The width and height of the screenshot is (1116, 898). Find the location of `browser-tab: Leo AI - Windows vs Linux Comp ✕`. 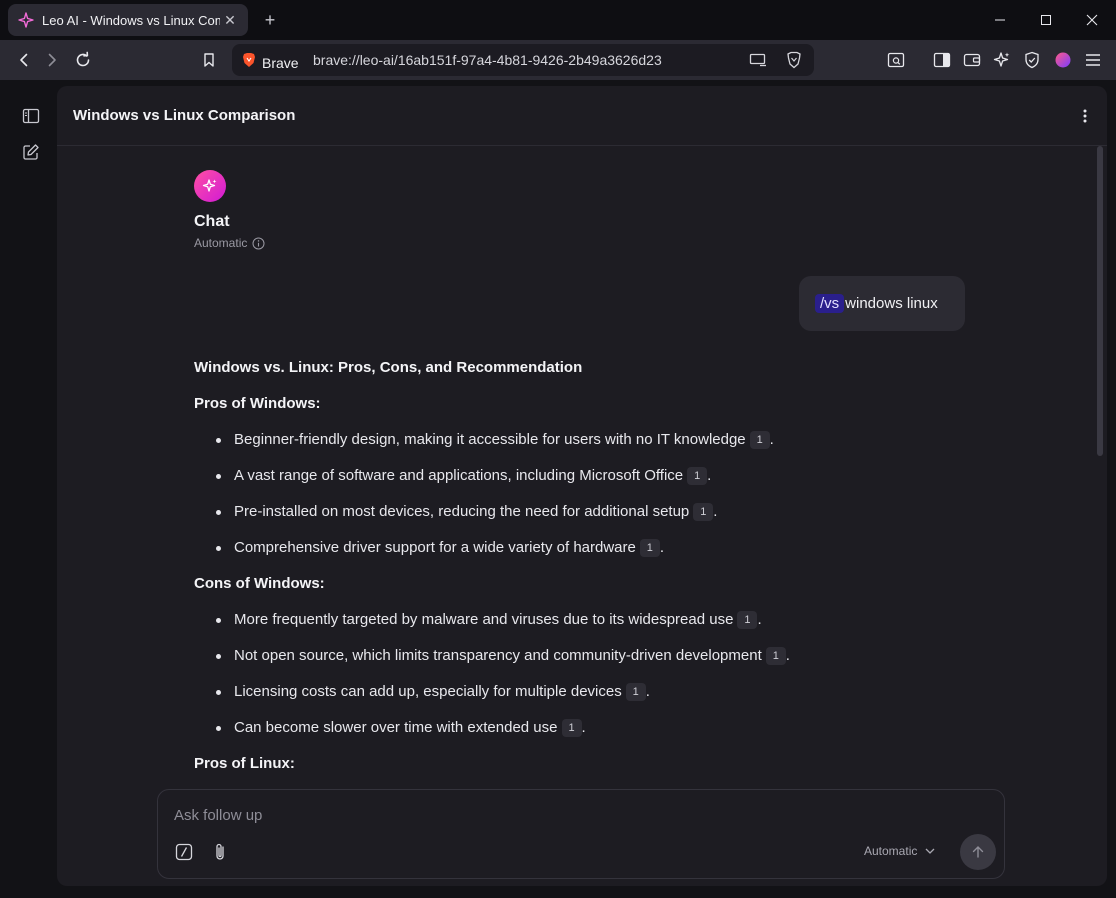

browser-tab: Leo AI - Windows vs Linux Comp ✕ is located at coordinates (128, 20).